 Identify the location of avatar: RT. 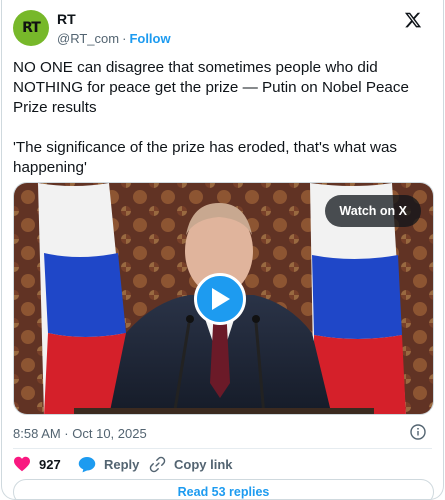
(31, 28).